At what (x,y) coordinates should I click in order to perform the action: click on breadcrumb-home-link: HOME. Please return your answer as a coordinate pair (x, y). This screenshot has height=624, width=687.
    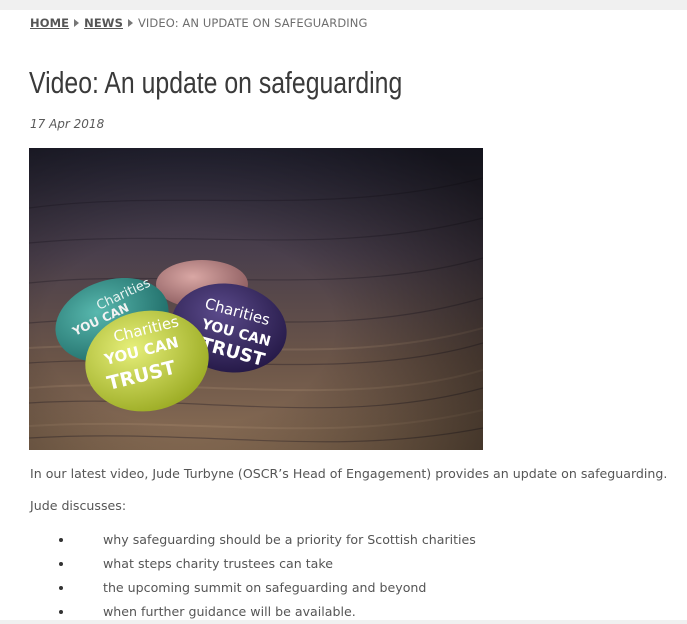
    Looking at the image, I should click on (49, 23).